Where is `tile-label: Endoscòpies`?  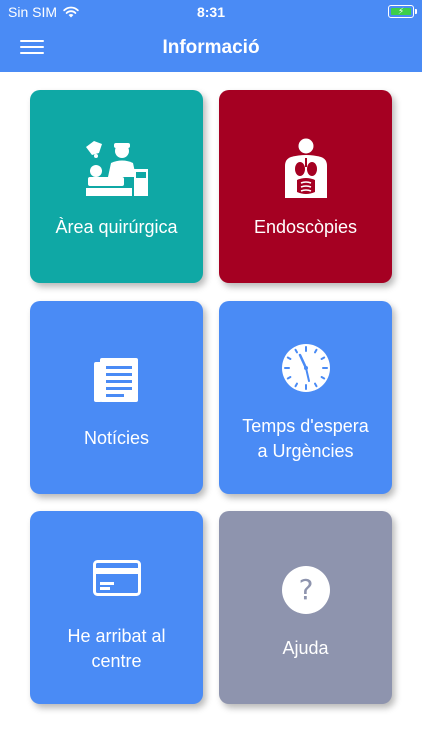 tile-label: Endoscòpies is located at coordinates (305, 227).